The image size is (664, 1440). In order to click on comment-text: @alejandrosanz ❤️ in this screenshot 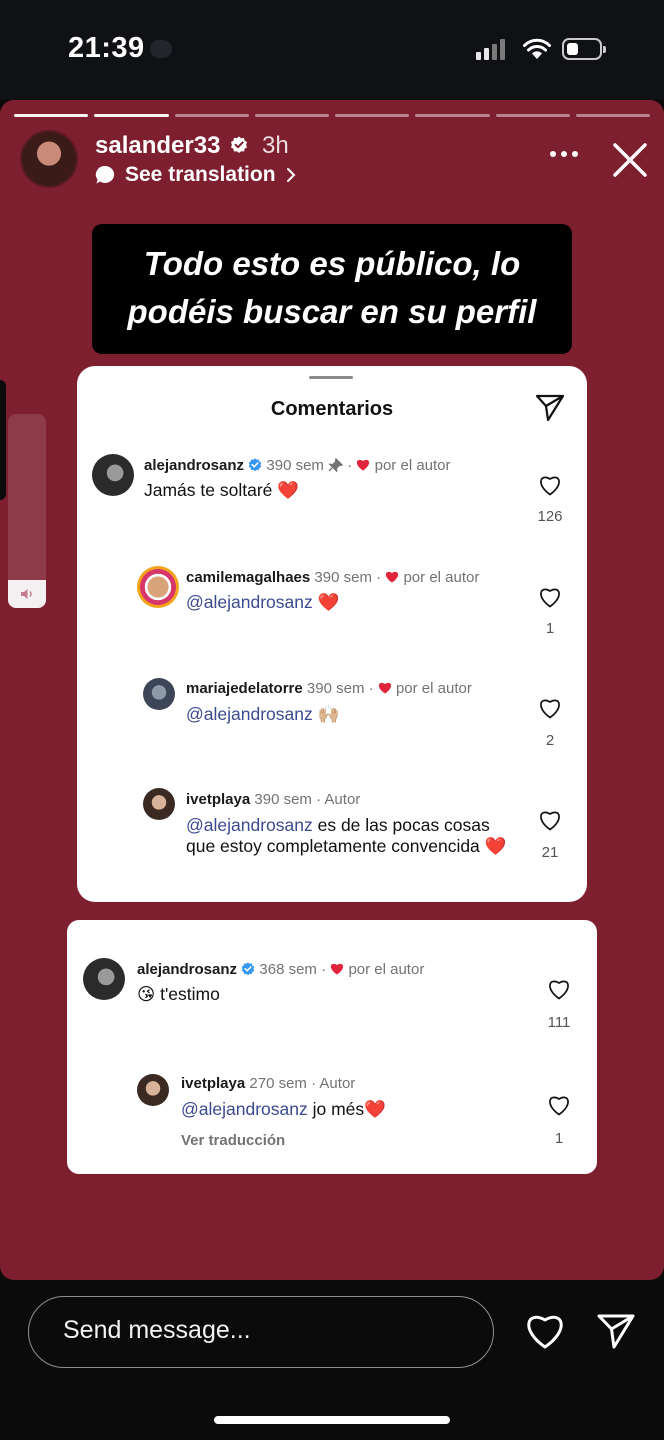, I will do `click(346, 602)`.